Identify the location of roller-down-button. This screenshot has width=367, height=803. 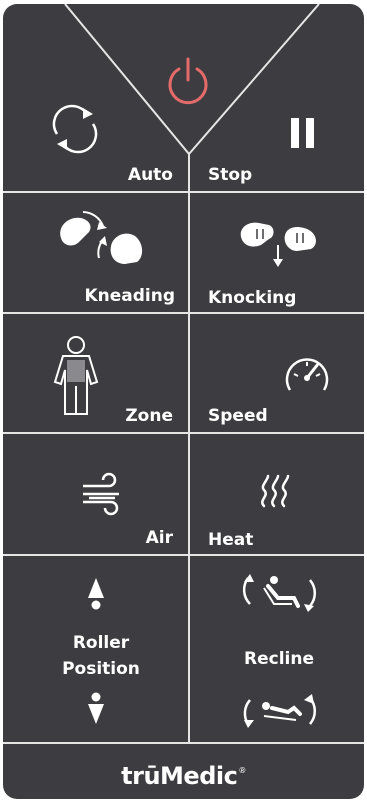
(96, 708).